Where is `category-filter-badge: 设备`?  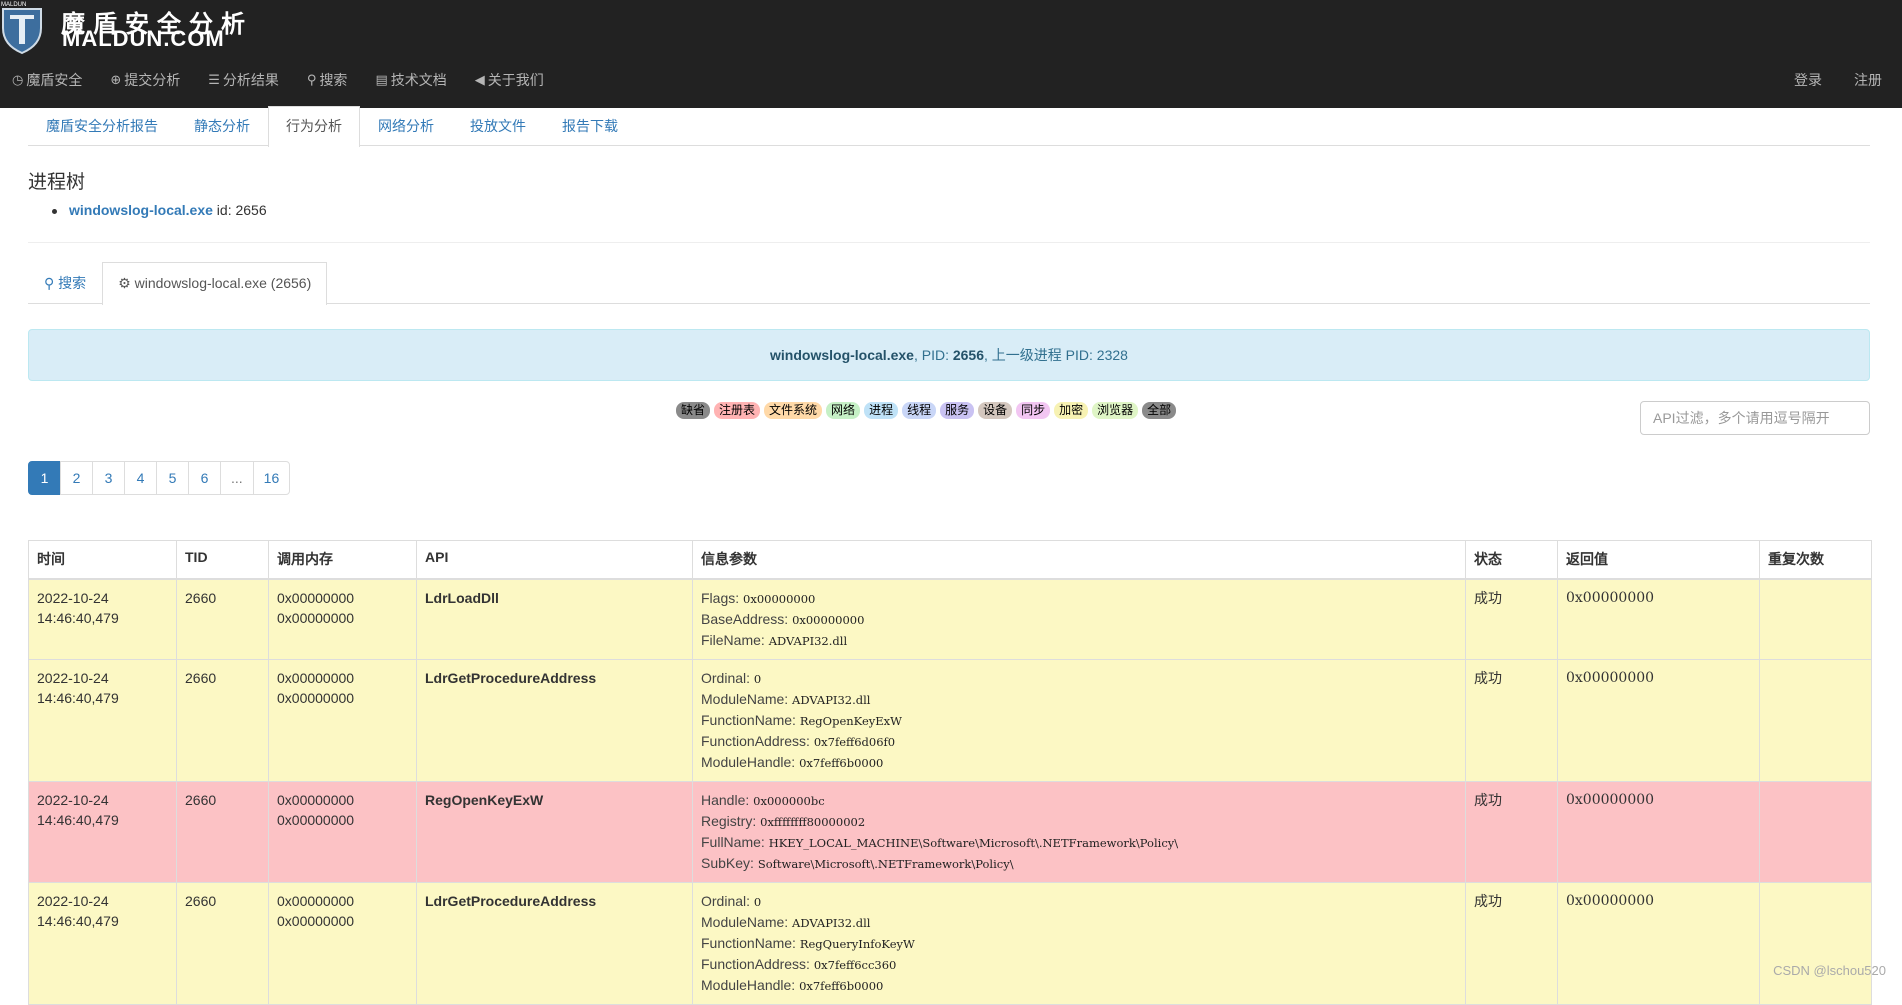 category-filter-badge: 设备 is located at coordinates (995, 410).